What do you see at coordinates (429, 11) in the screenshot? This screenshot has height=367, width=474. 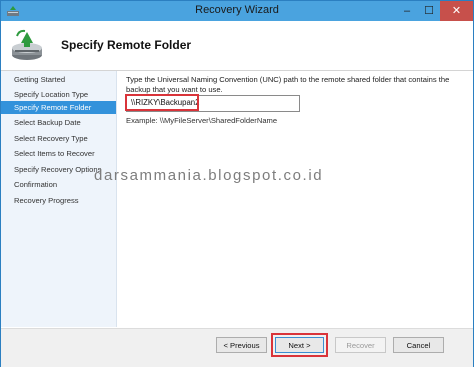 I see `maximize-button: ☐` at bounding box center [429, 11].